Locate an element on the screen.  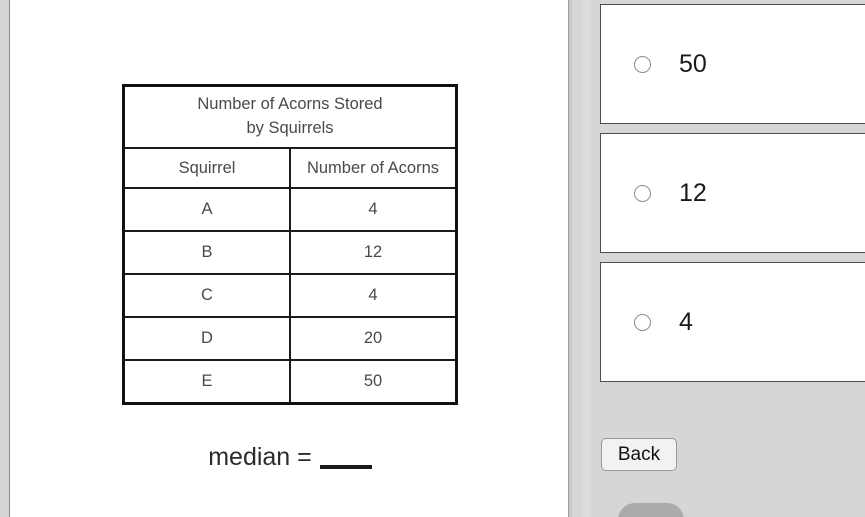
cell-acorns-e: 50 is located at coordinates (373, 382).